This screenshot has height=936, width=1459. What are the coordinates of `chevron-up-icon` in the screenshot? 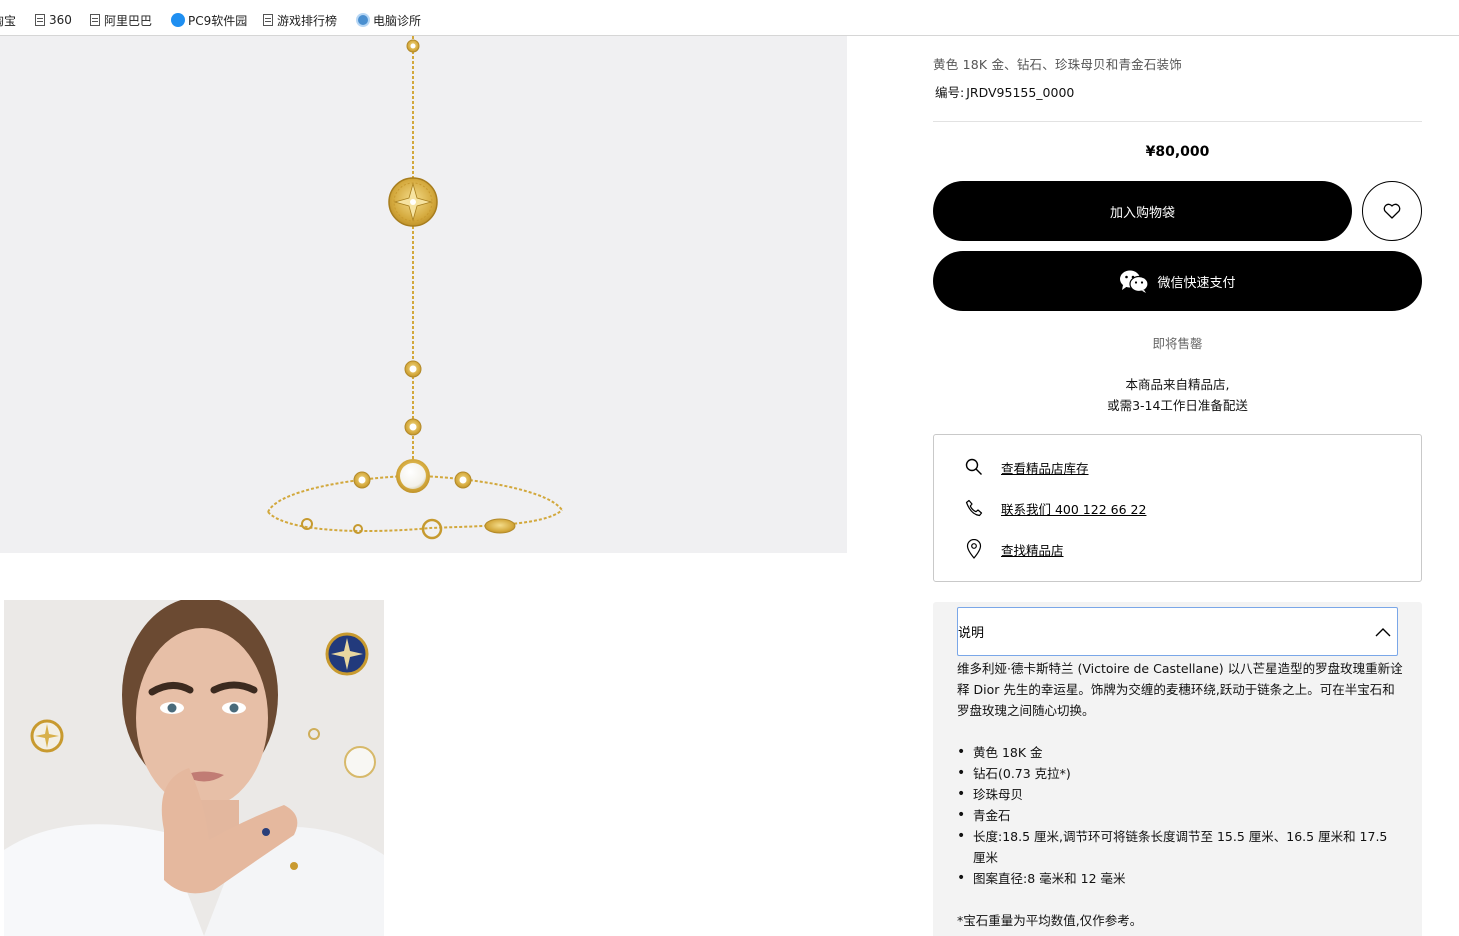 It's located at (1383, 632).